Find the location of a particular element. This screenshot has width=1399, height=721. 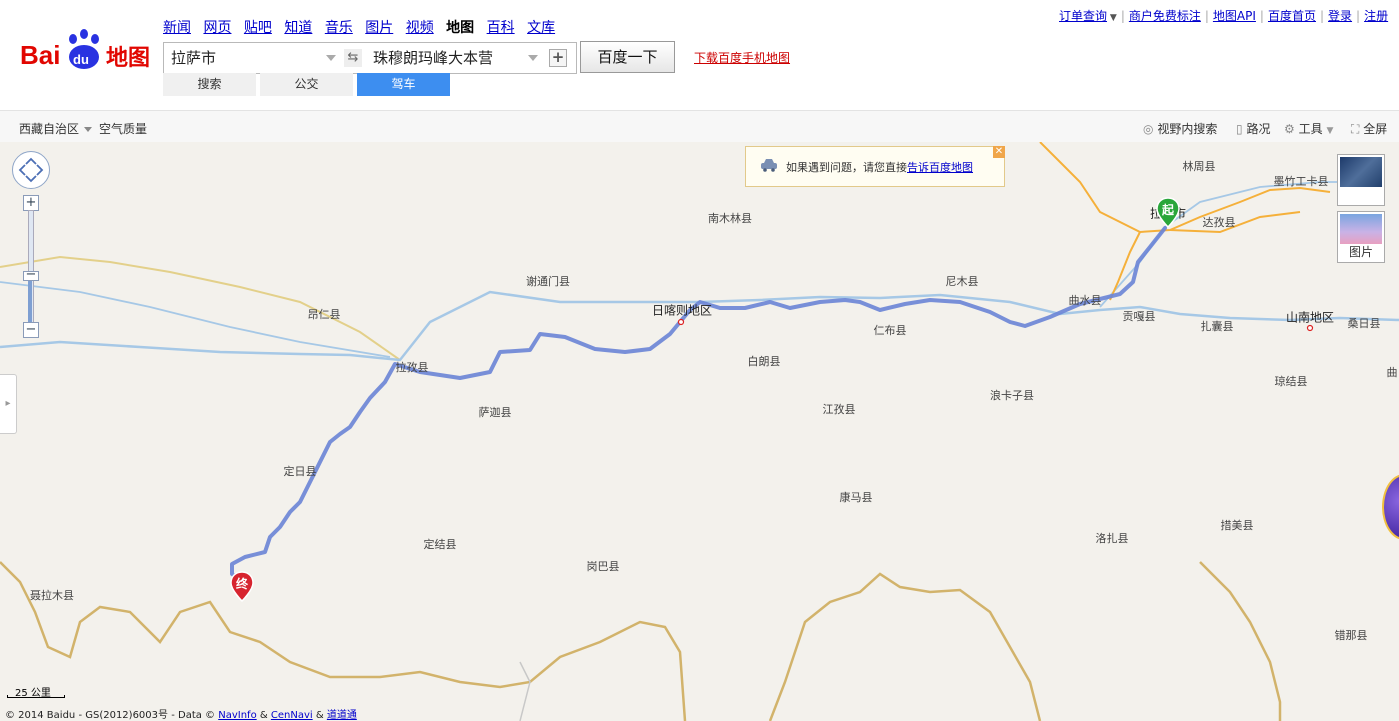

top-links: 订单查询 ▼ | 商户免费标注 | 地图API | 百度首页 | 登录 | 注册 is located at coordinates (1224, 16).